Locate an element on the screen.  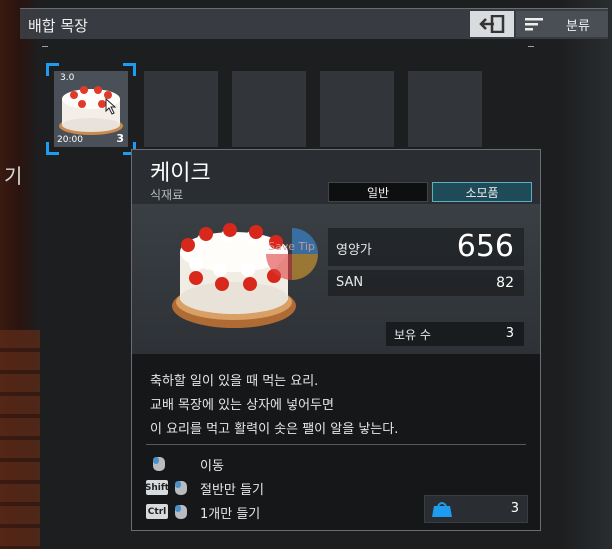
san-stat: SAN 82 is located at coordinates (426, 283).